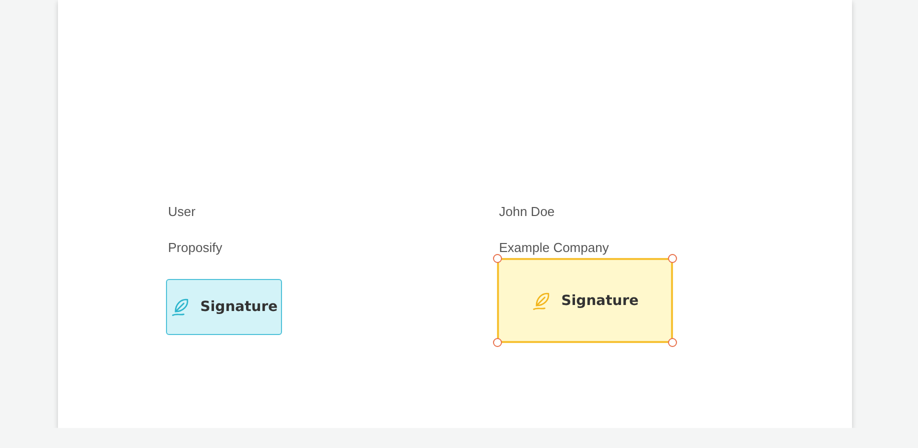  I want to click on party-name: John Doe, so click(527, 212).